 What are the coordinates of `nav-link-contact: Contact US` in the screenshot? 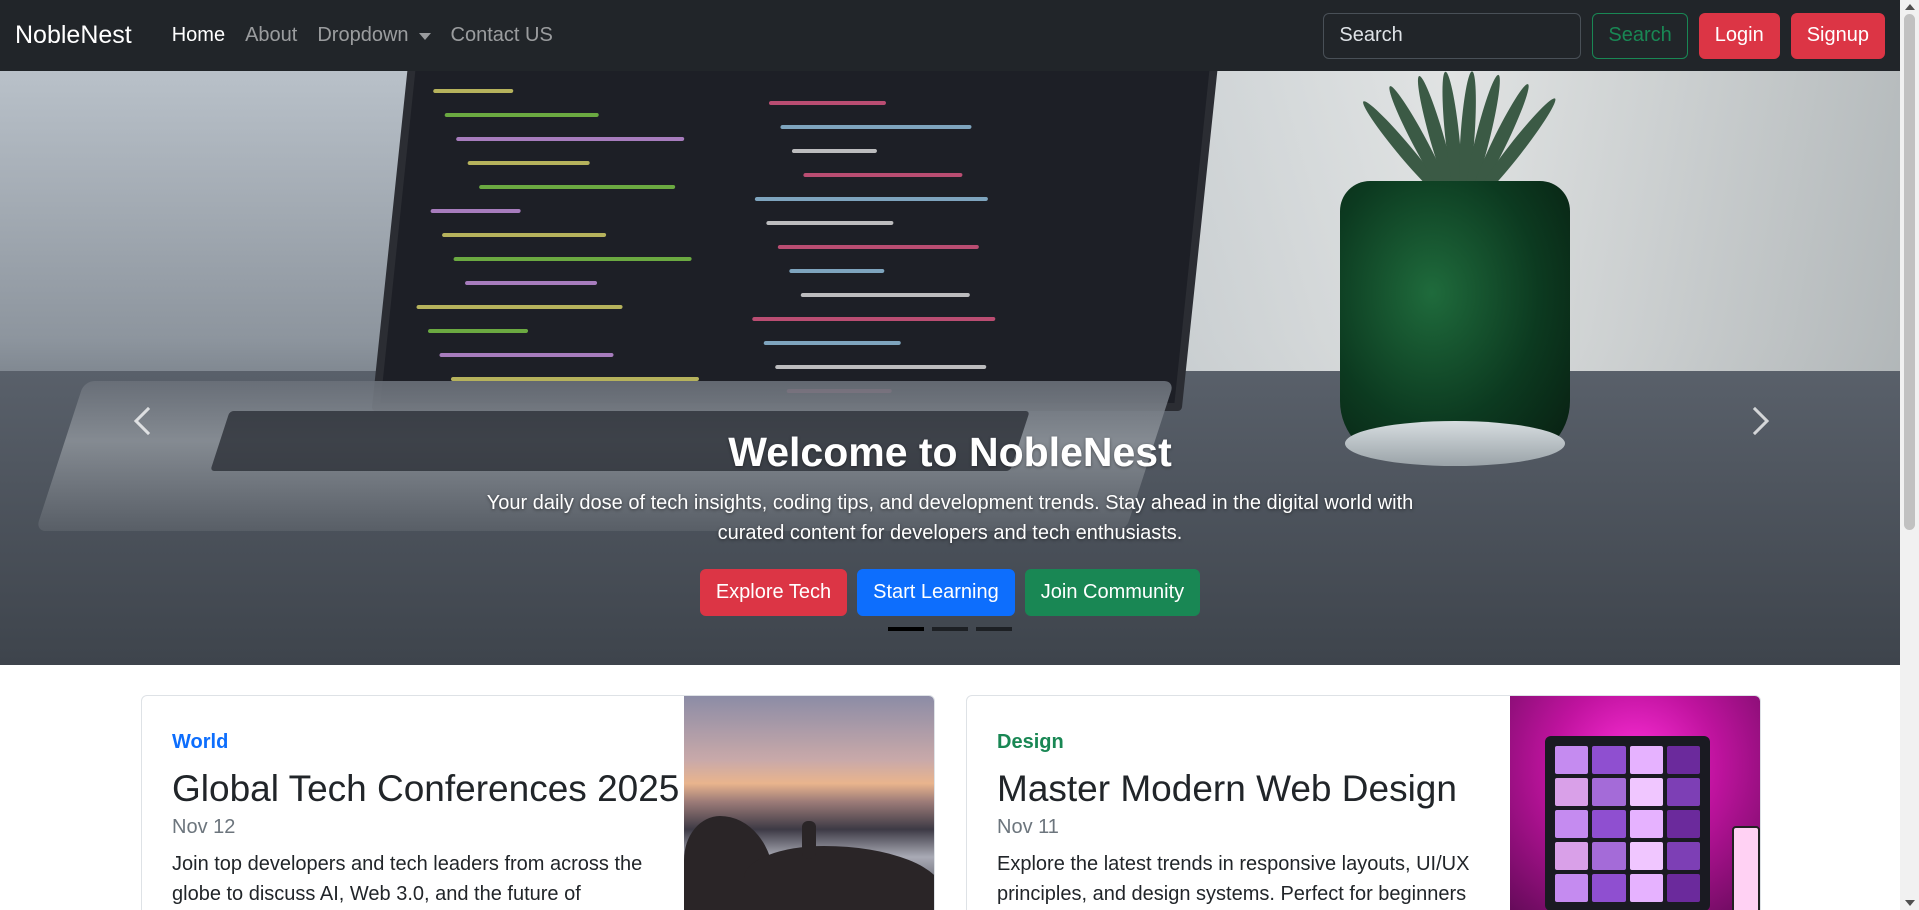 It's located at (502, 35).